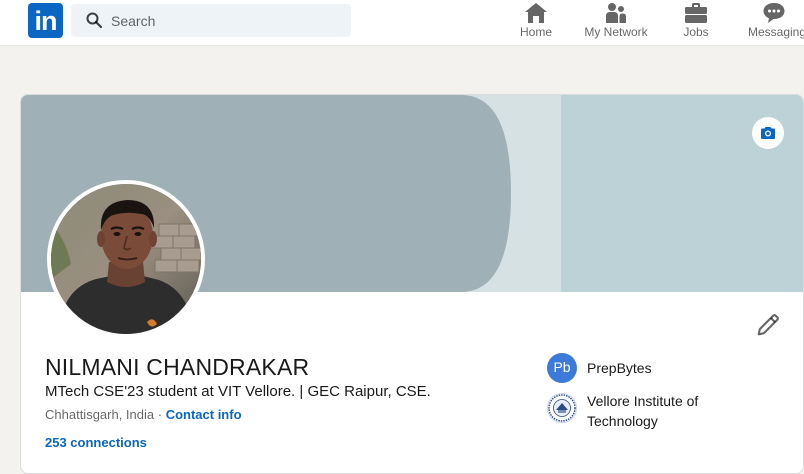 Image resolution: width=804 pixels, height=474 pixels. I want to click on prepbytes-logo-text: Pb, so click(562, 367).